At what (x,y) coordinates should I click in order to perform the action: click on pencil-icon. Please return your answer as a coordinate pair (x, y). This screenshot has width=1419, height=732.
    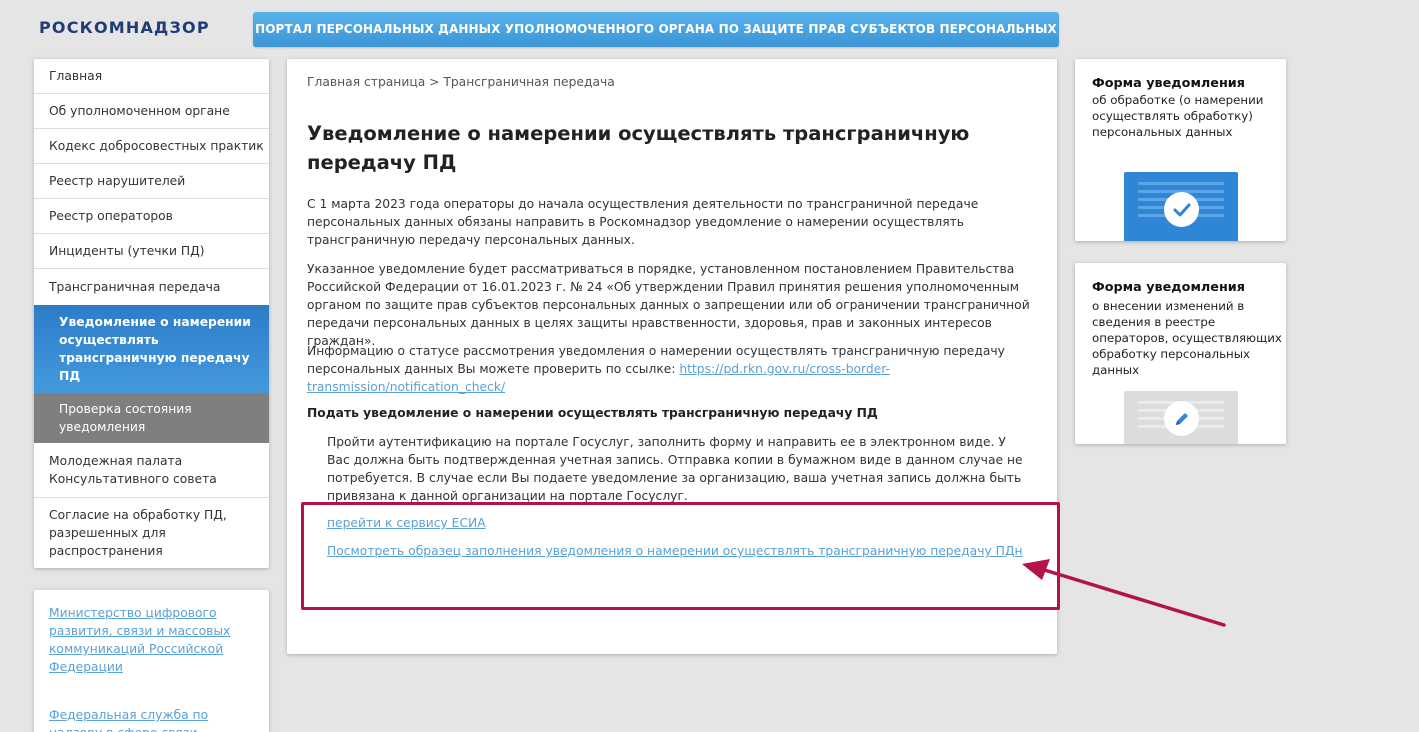
    Looking at the image, I should click on (1181, 418).